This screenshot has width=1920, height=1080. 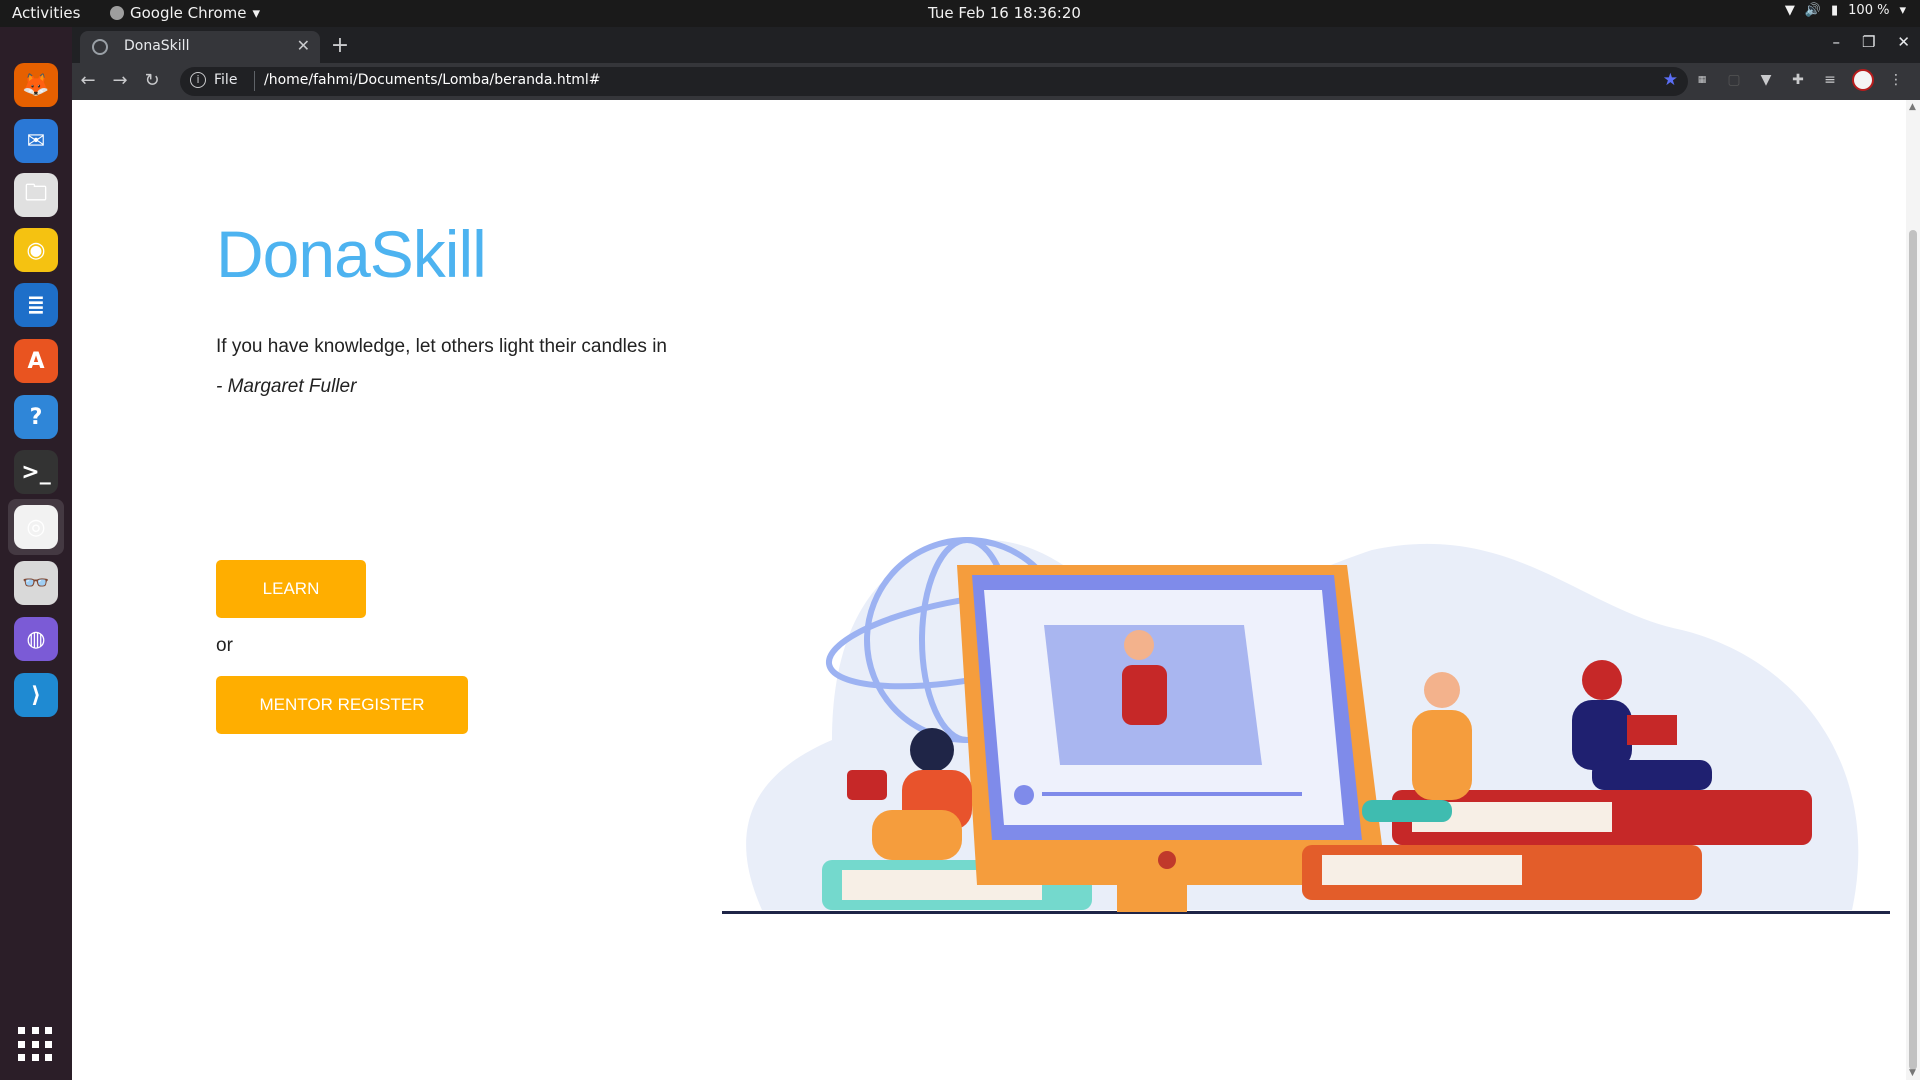 What do you see at coordinates (1152, 896) in the screenshot?
I see `monitor-stand` at bounding box center [1152, 896].